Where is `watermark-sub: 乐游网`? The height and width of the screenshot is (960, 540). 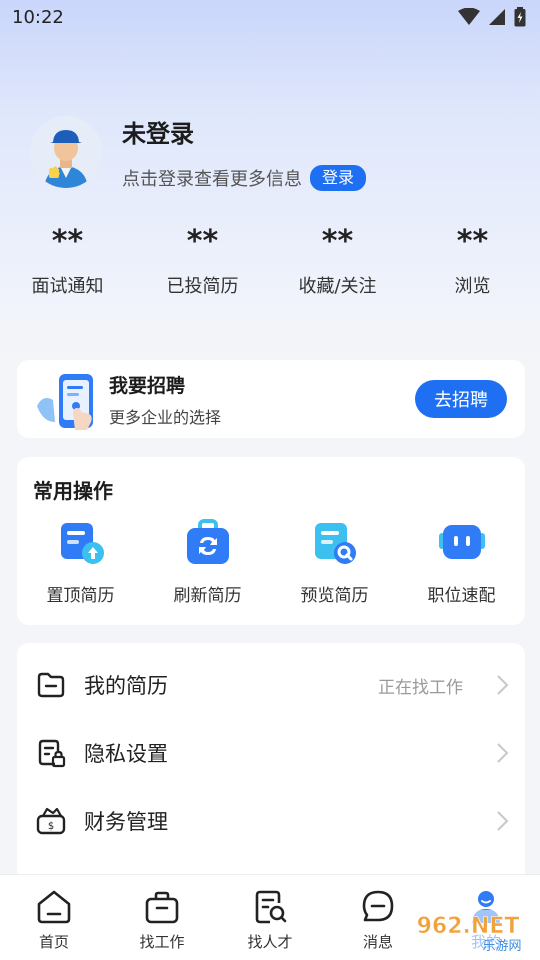 watermark-sub: 乐游网 is located at coordinates (501, 946).